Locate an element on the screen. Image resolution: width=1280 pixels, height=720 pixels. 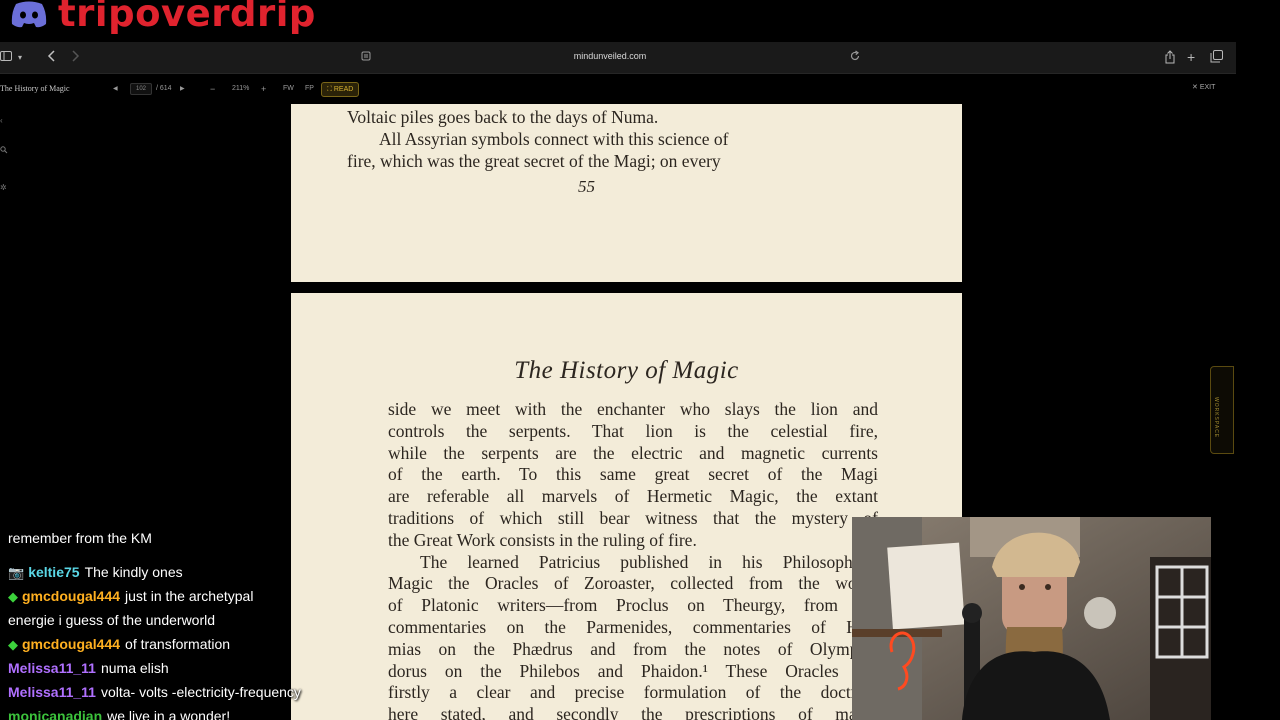
close-icon: ✕ is located at coordinates (1195, 87).